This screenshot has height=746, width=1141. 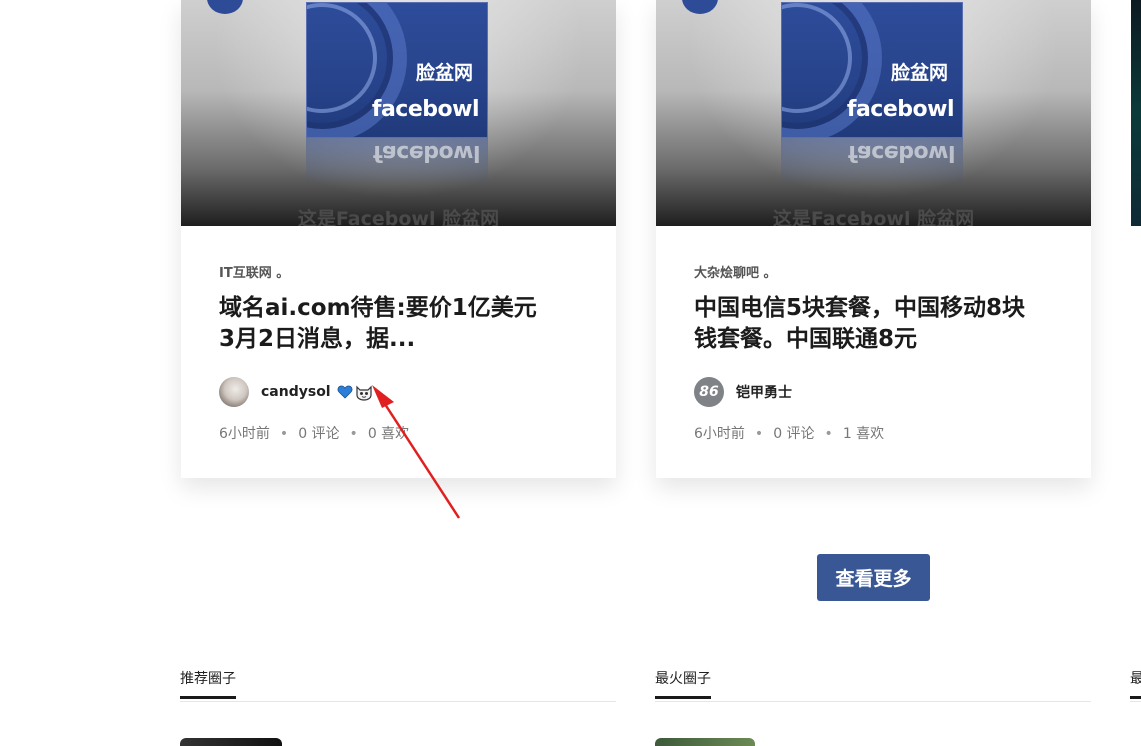 I want to click on post-category-link: 大杂烩聊吧 。, so click(x=877, y=271).